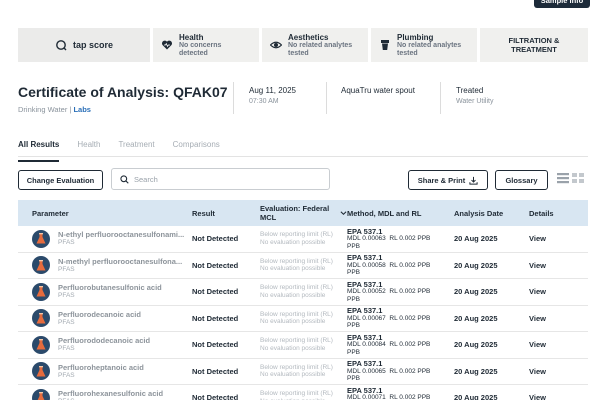 This screenshot has height=400, width=600. What do you see at coordinates (124, 179) in the screenshot?
I see `search-icon` at bounding box center [124, 179].